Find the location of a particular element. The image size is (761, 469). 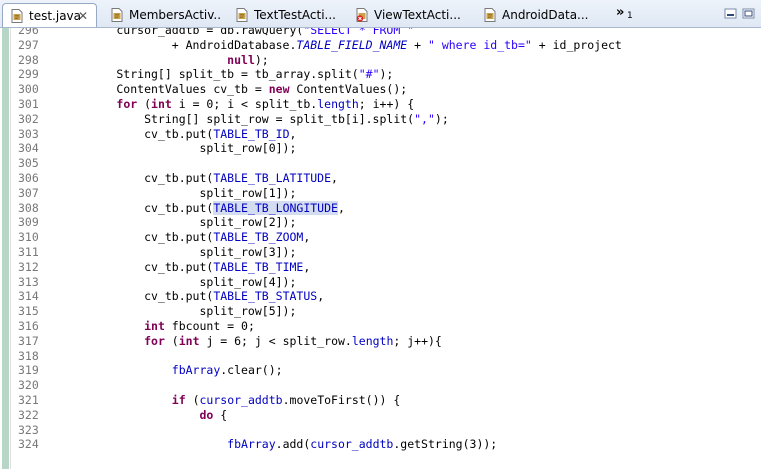

code-token: "#" is located at coordinates (369, 74).